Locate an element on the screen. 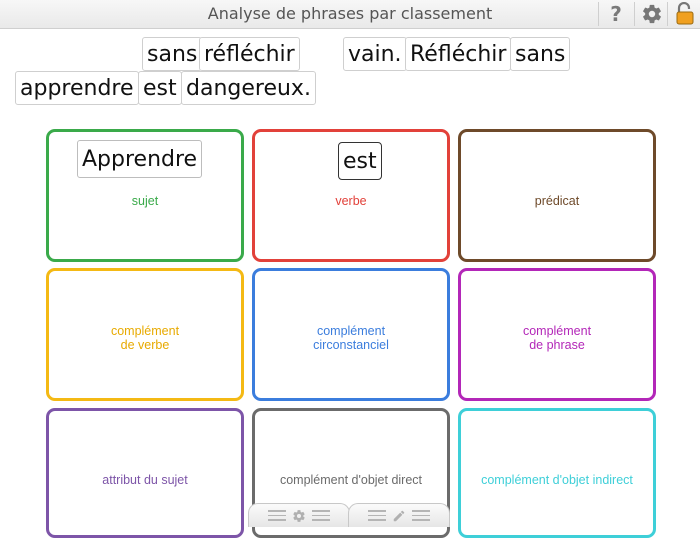 The width and height of the screenshot is (700, 538). category-label-verbe: verbe is located at coordinates (351, 201).